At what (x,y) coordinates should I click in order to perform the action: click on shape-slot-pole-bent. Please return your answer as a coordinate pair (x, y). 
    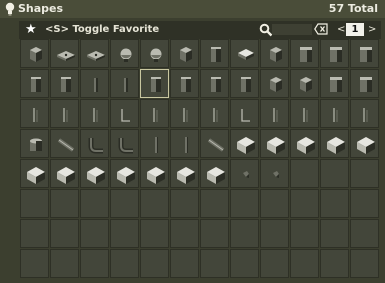
    Looking at the image, I should click on (124, 113).